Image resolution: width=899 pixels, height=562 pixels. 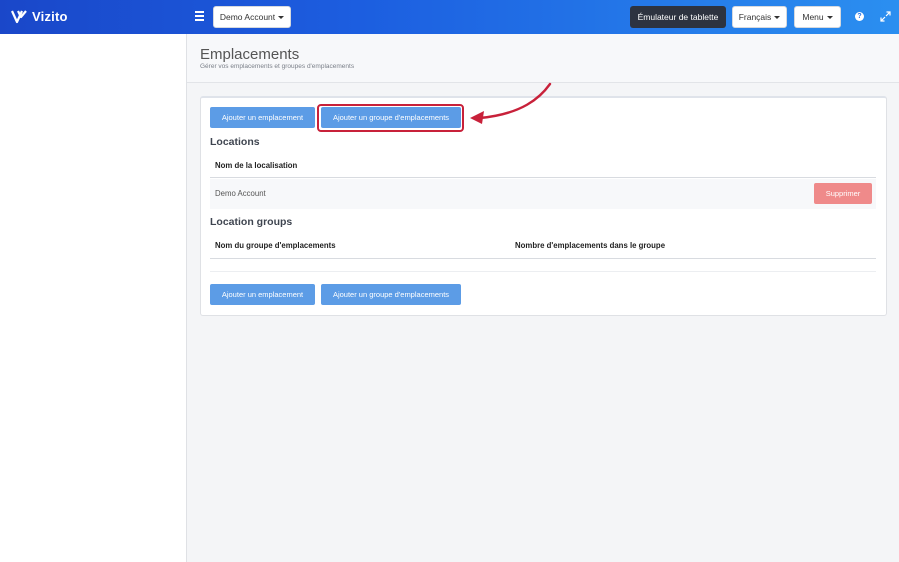 I want to click on add-location-group-button-bottom: Ajouter un groupe d'emplacements, so click(x=391, y=294).